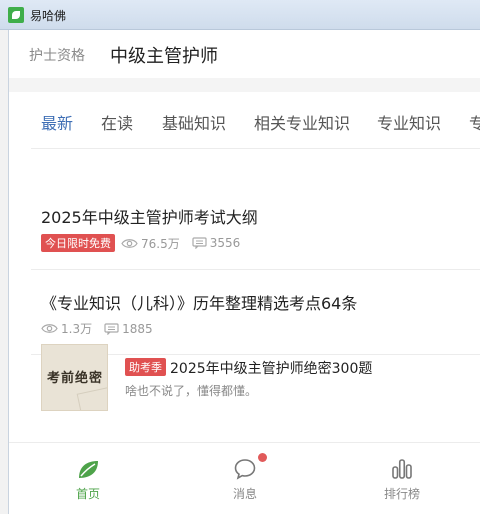  Describe the element at coordinates (57, 55) in the screenshot. I see `breadcrumb: 护士资格` at that location.